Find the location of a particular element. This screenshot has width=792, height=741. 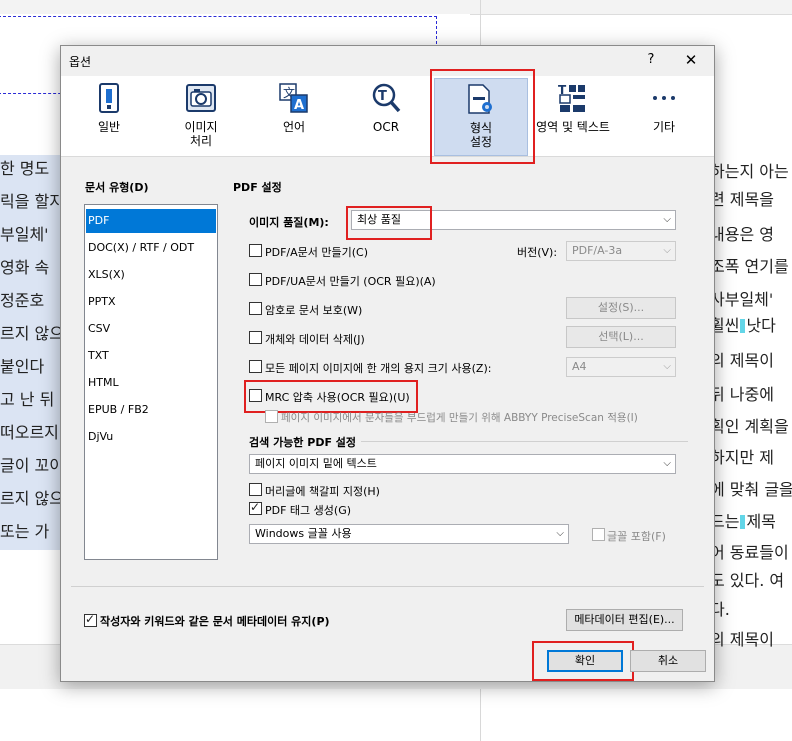

document-text-line: 어 동료들이 is located at coordinates (749, 551).